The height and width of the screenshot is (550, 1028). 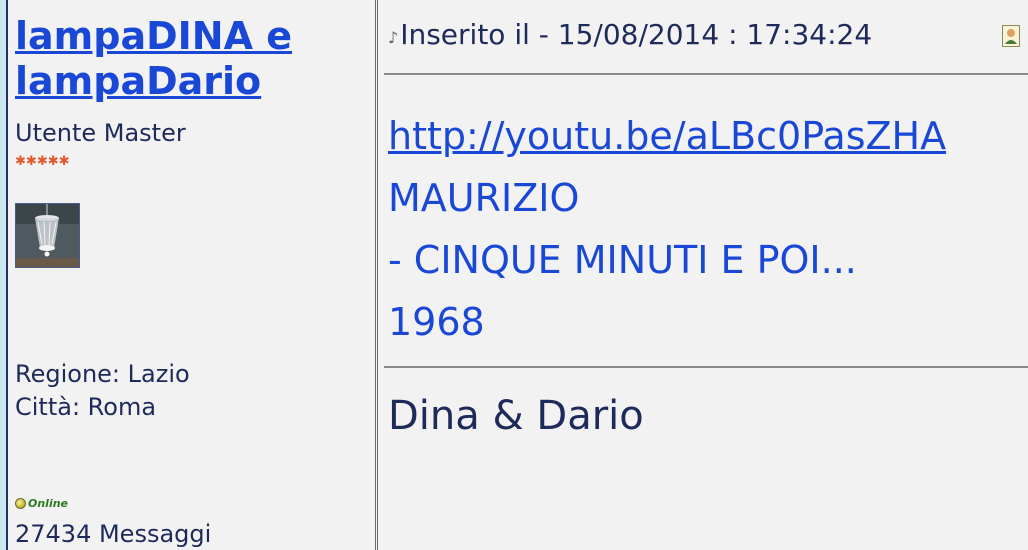 What do you see at coordinates (86, 407) in the screenshot?
I see `author-city: Città: Roma` at bounding box center [86, 407].